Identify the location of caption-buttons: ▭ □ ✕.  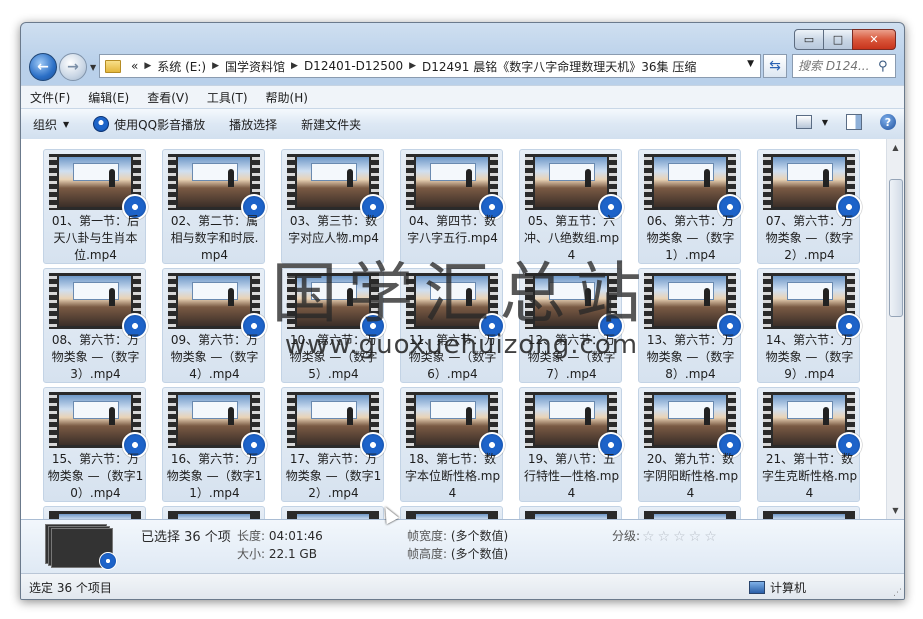
(845, 39).